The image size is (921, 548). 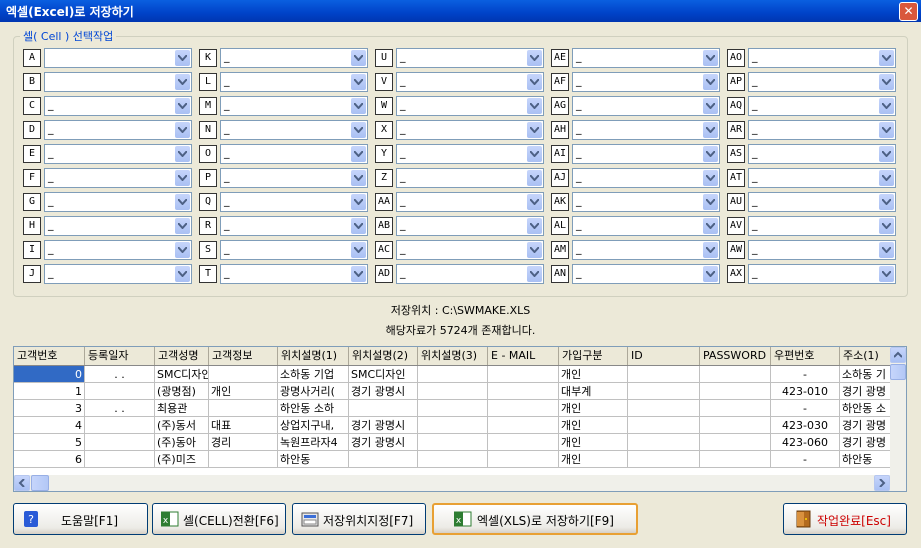 I want to click on table-cell: 소하동 기, so click(x=868, y=374).